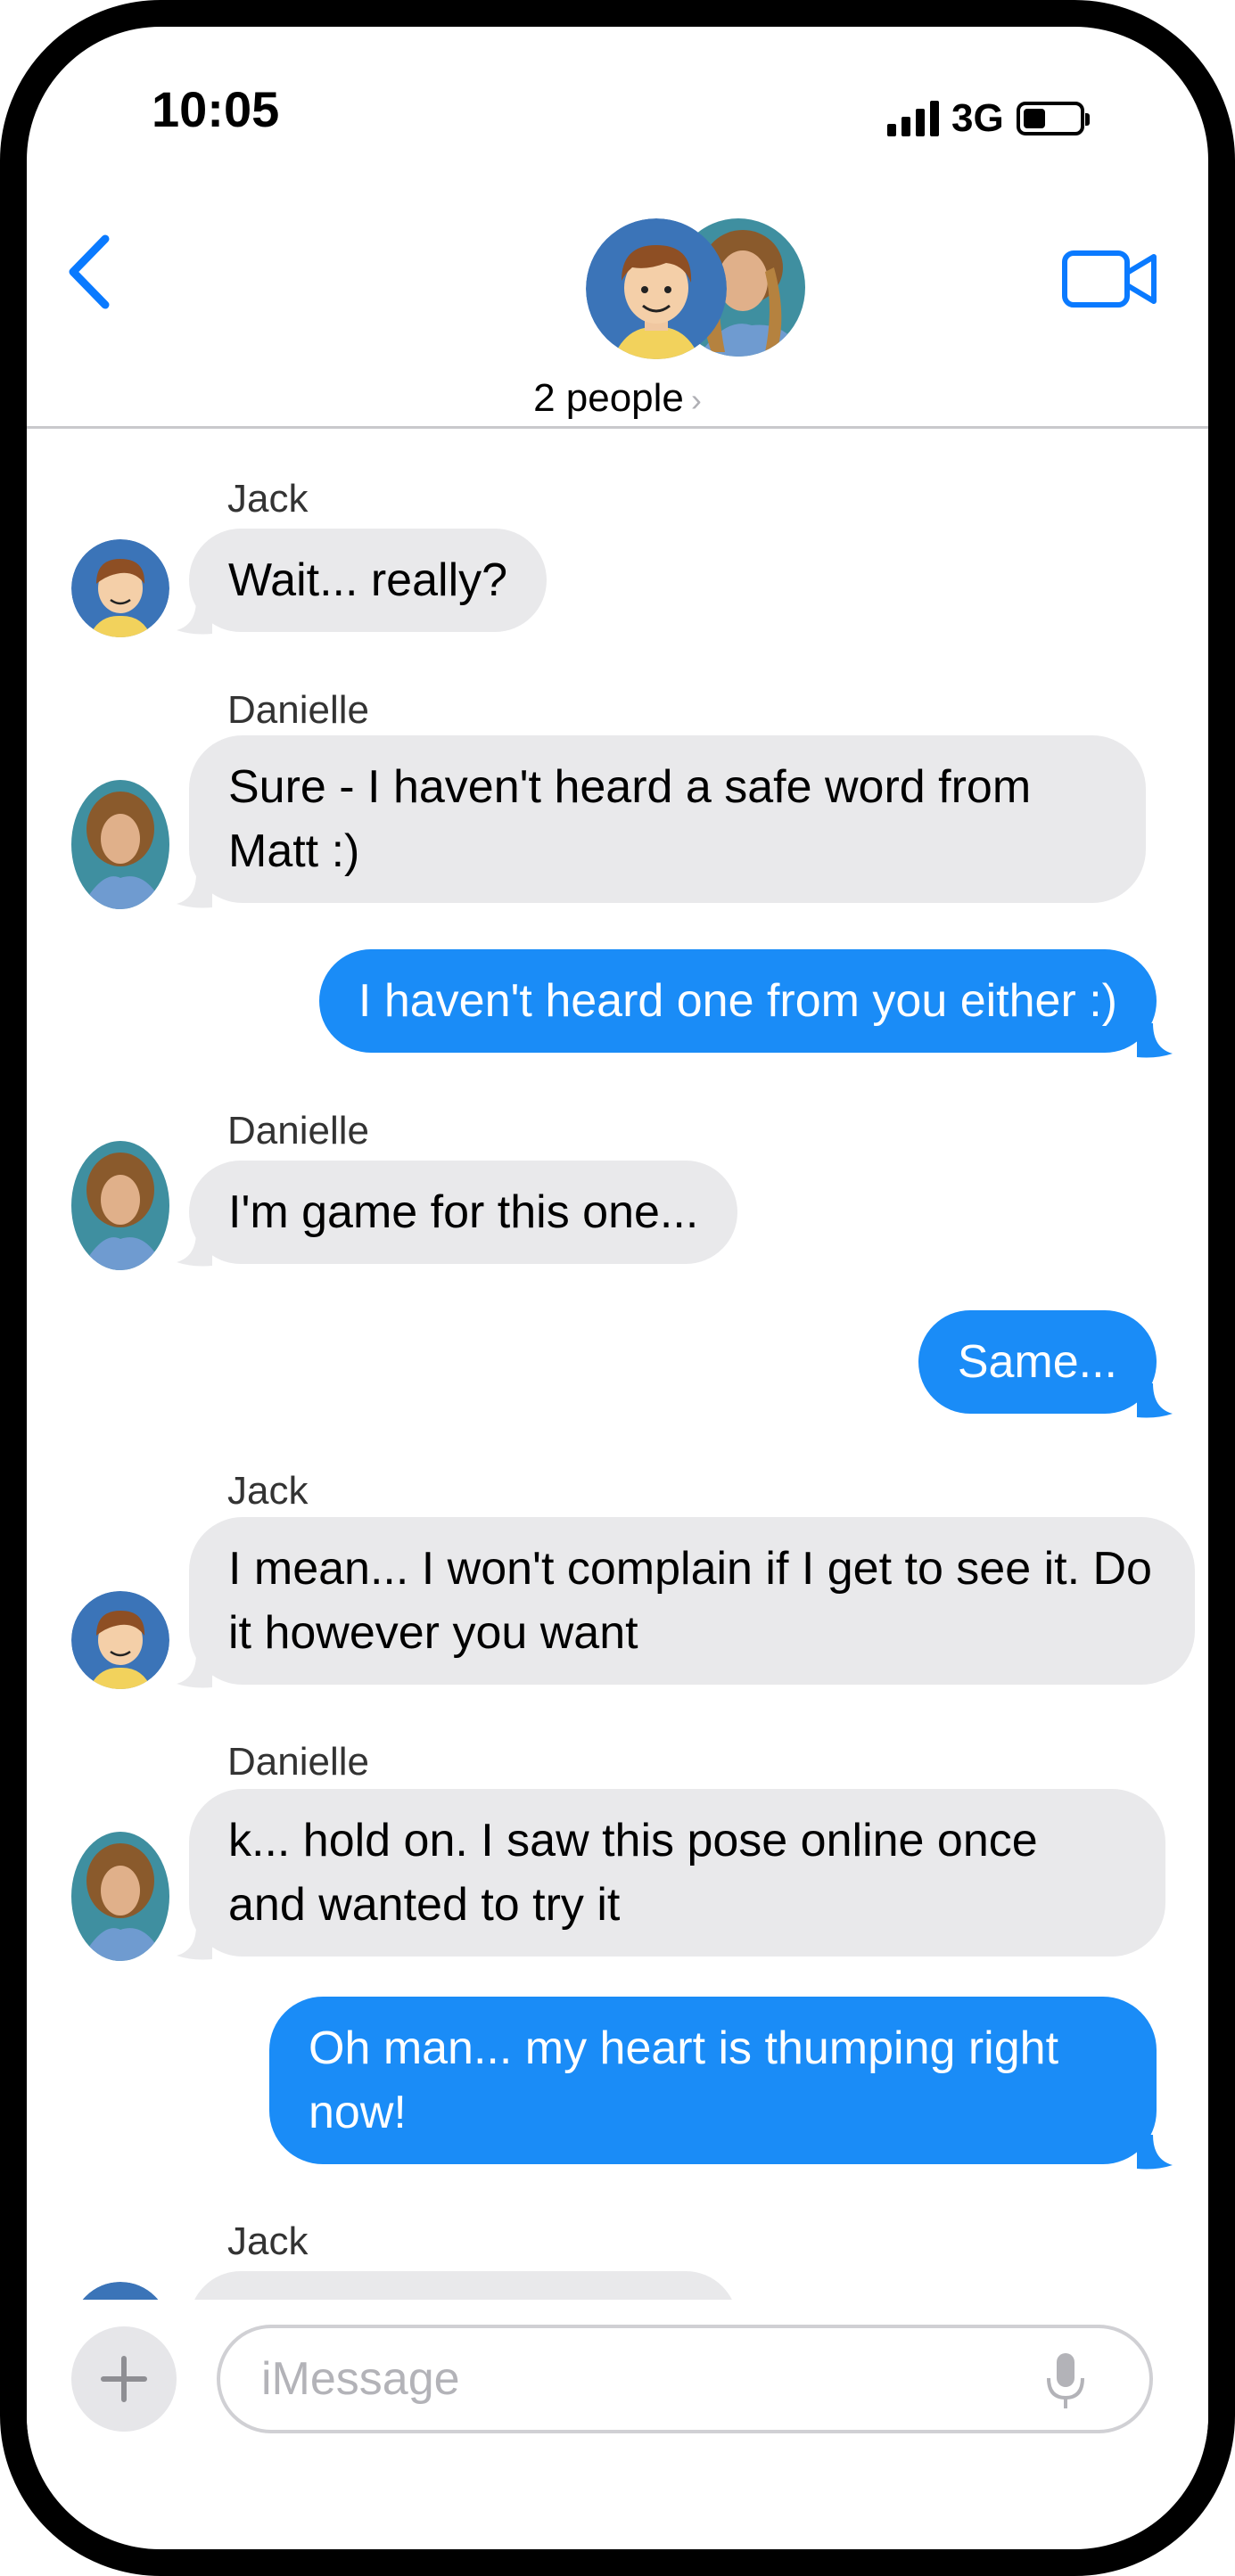 The height and width of the screenshot is (2576, 1235). I want to click on people-link: 2 people ›, so click(617, 399).